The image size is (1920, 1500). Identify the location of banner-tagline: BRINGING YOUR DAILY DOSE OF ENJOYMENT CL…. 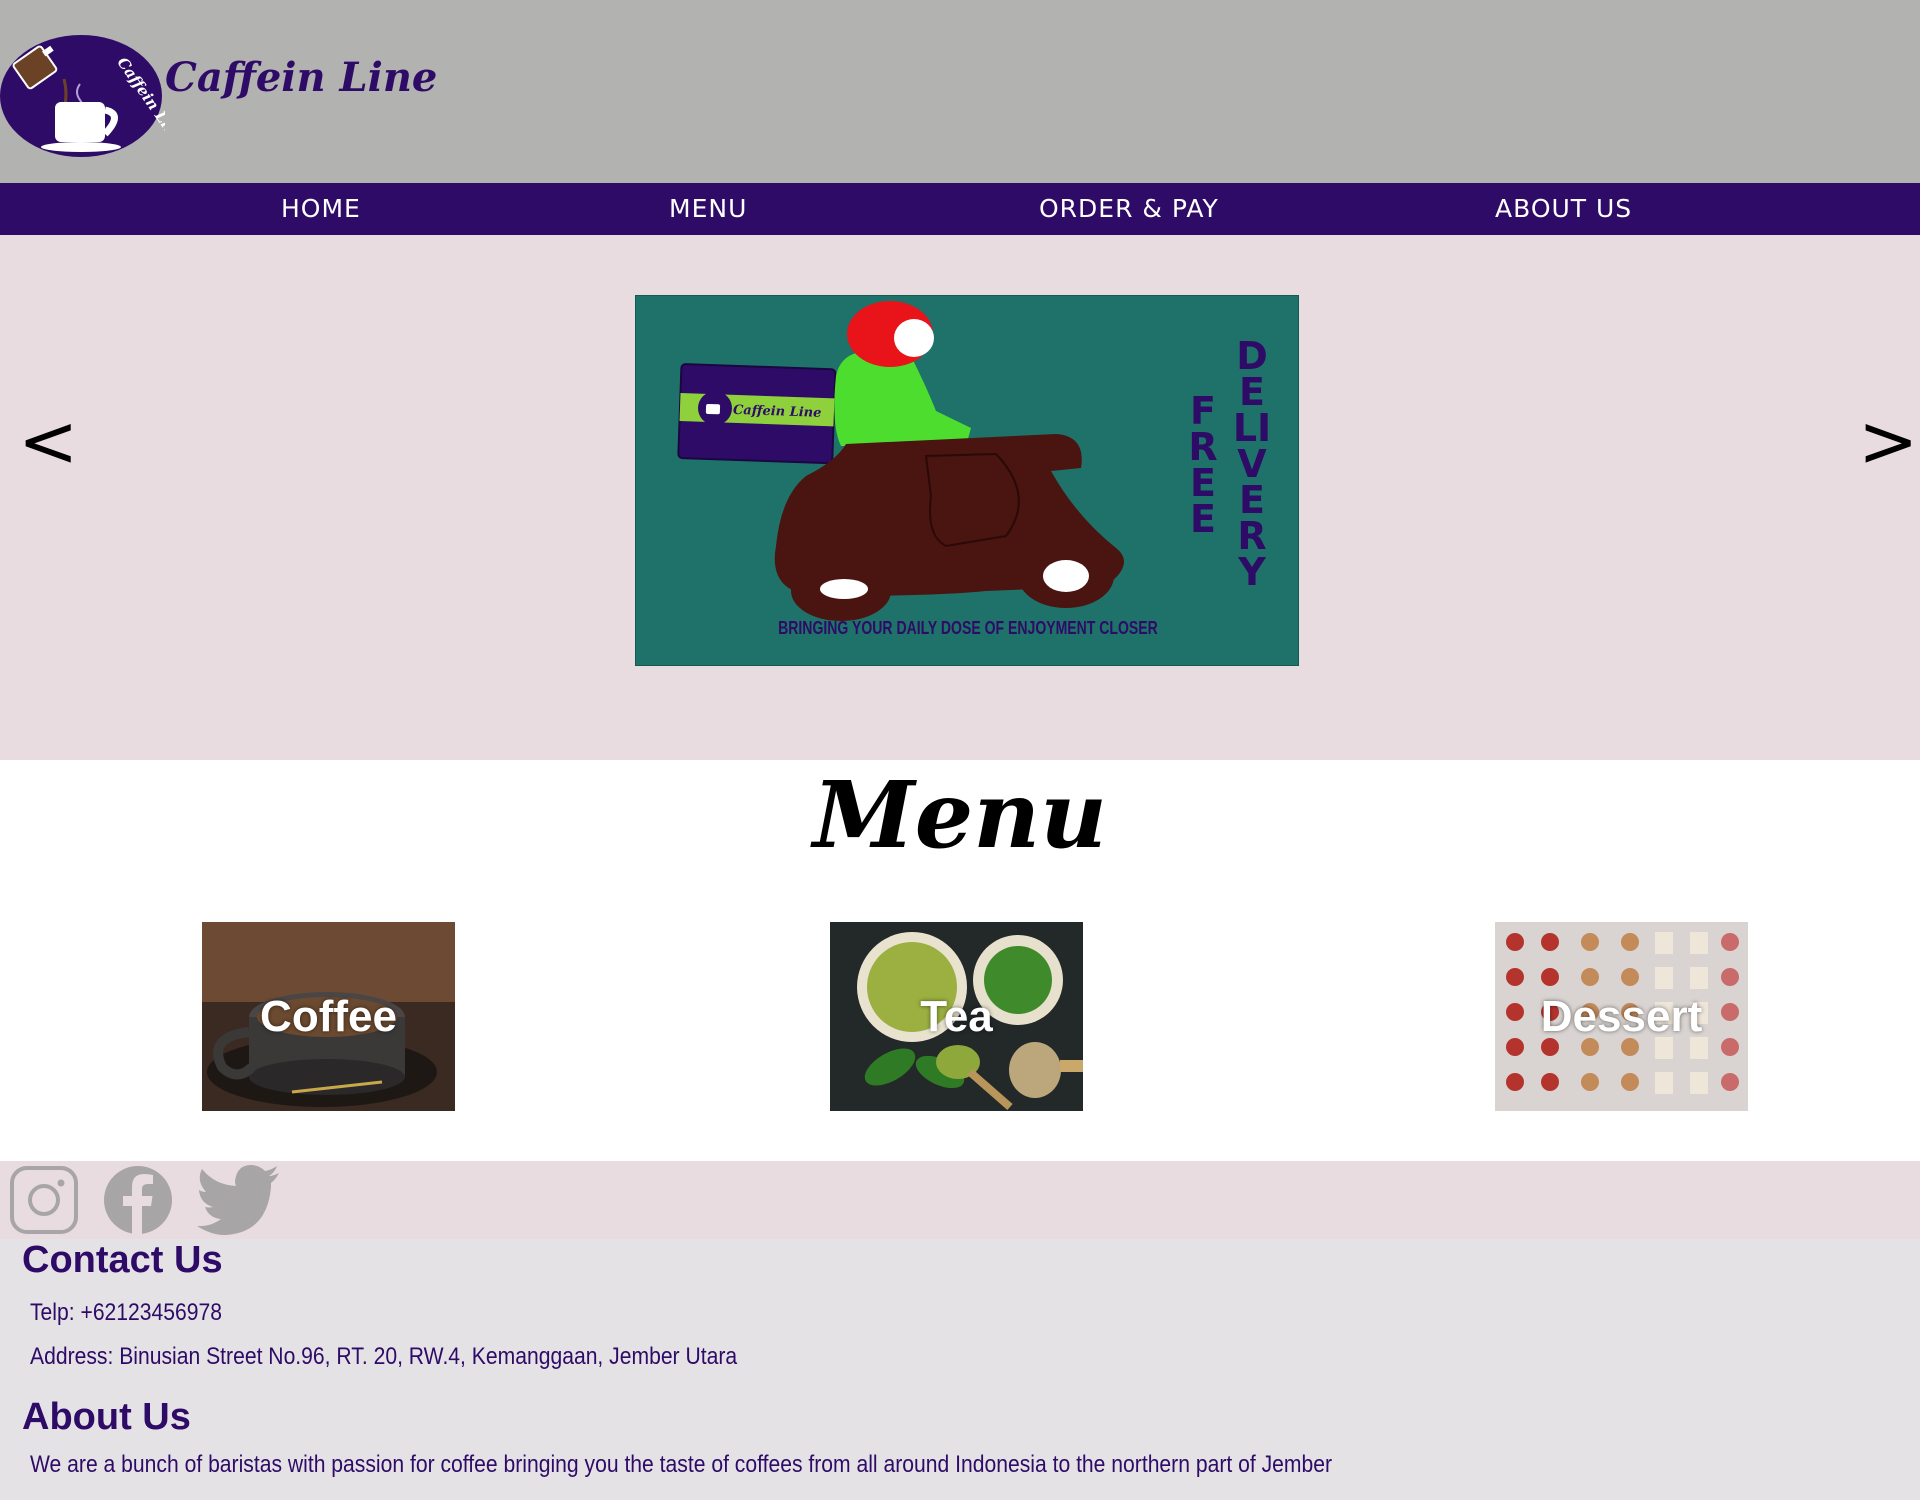
(968, 628).